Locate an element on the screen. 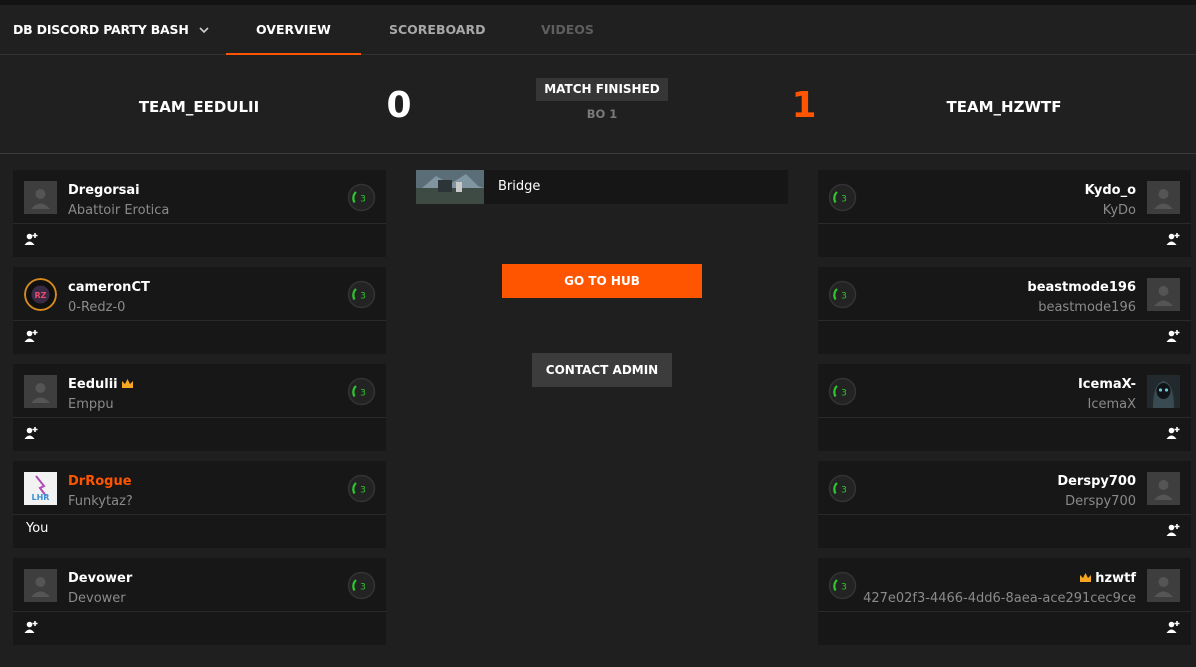 The height and width of the screenshot is (667, 1196). player-name: Dregorsai is located at coordinates (104, 190).